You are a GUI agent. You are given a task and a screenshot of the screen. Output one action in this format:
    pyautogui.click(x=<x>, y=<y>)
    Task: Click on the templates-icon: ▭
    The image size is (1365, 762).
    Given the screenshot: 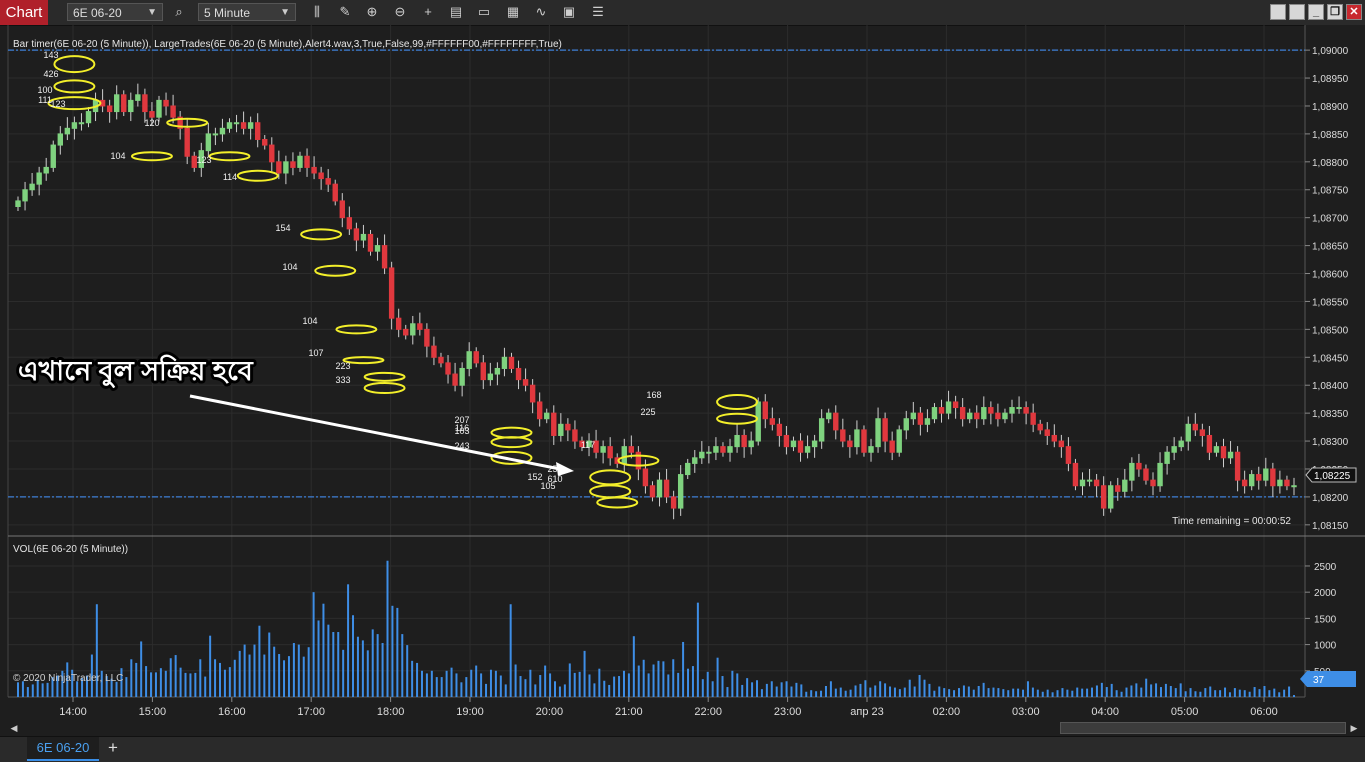 What is the action you would take?
    pyautogui.click(x=484, y=12)
    